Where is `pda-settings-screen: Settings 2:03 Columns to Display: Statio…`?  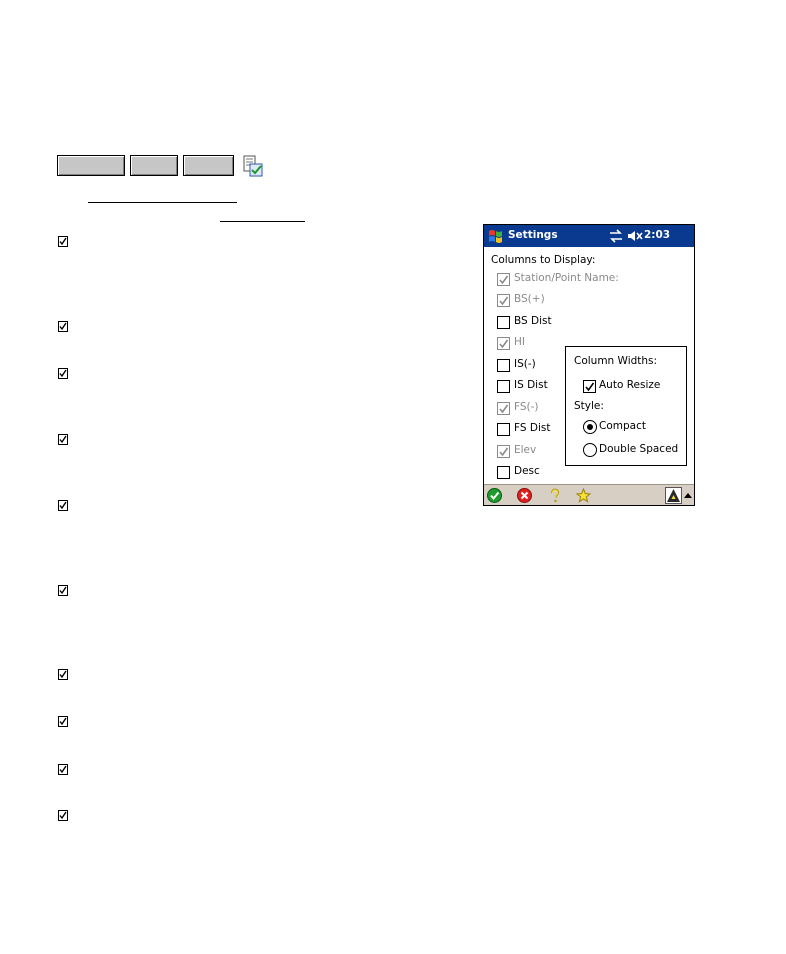
pda-settings-screen: Settings 2:03 Columns to Display: Statio… is located at coordinates (589, 365).